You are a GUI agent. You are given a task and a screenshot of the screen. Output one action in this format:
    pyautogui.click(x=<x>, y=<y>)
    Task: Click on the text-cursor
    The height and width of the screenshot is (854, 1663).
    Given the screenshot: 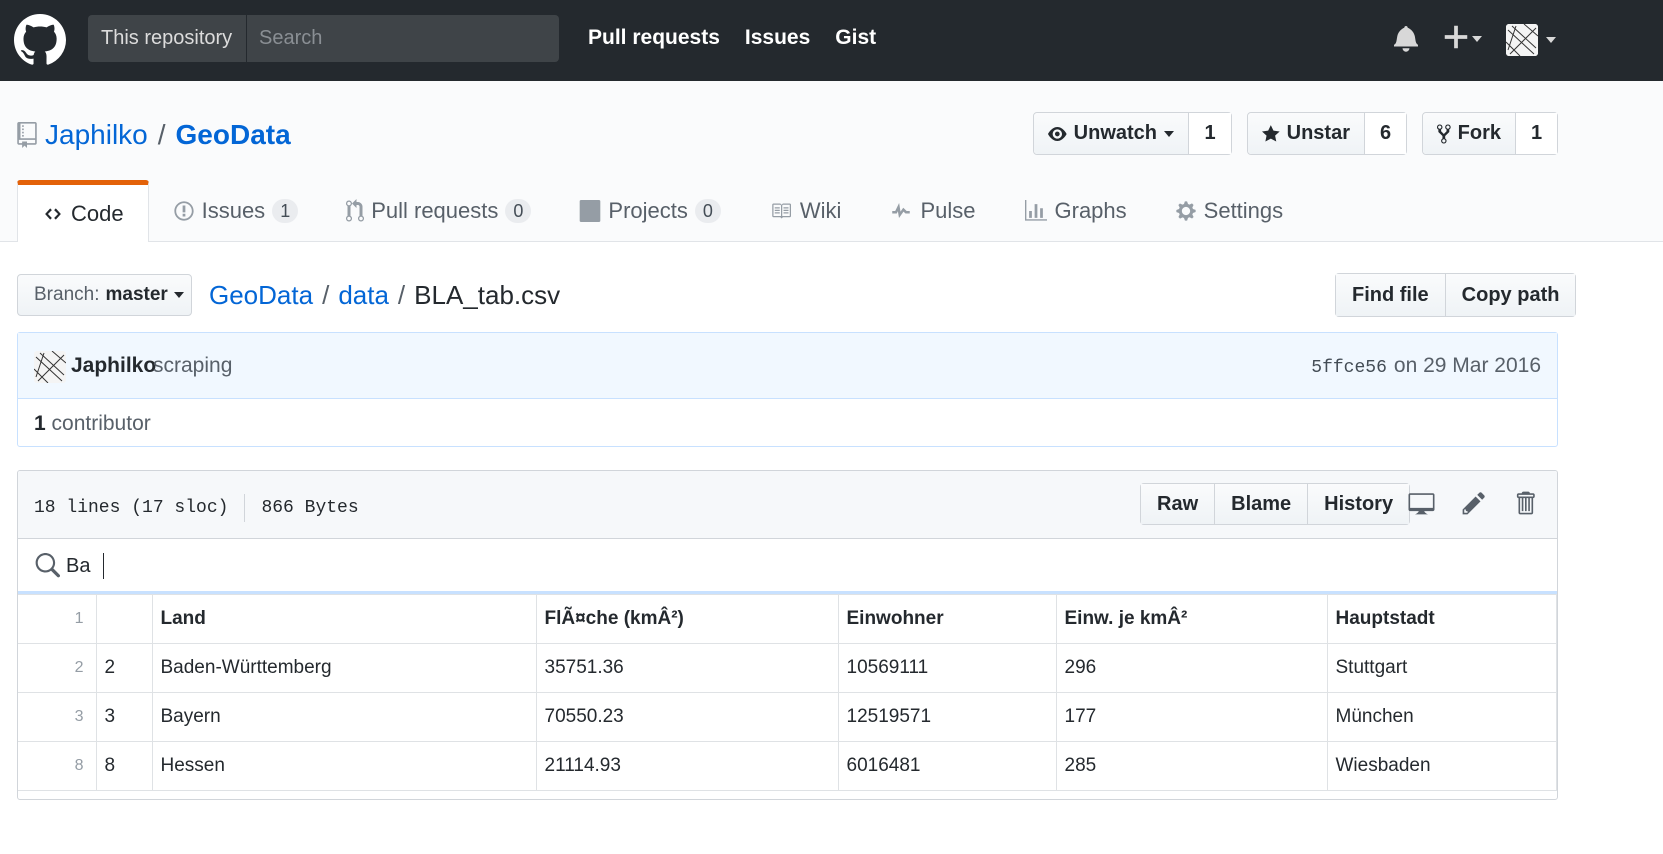 What is the action you would take?
    pyautogui.click(x=103, y=566)
    